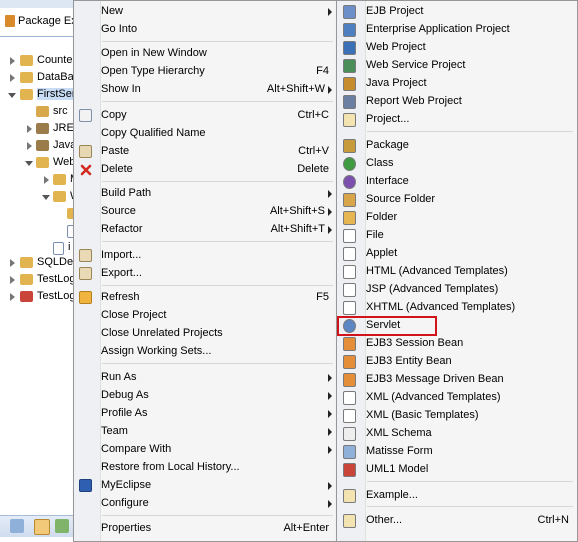 Image resolution: width=578 pixels, height=542 pixels. Describe the element at coordinates (60, 111) in the screenshot. I see `tree-item-label: src` at that location.